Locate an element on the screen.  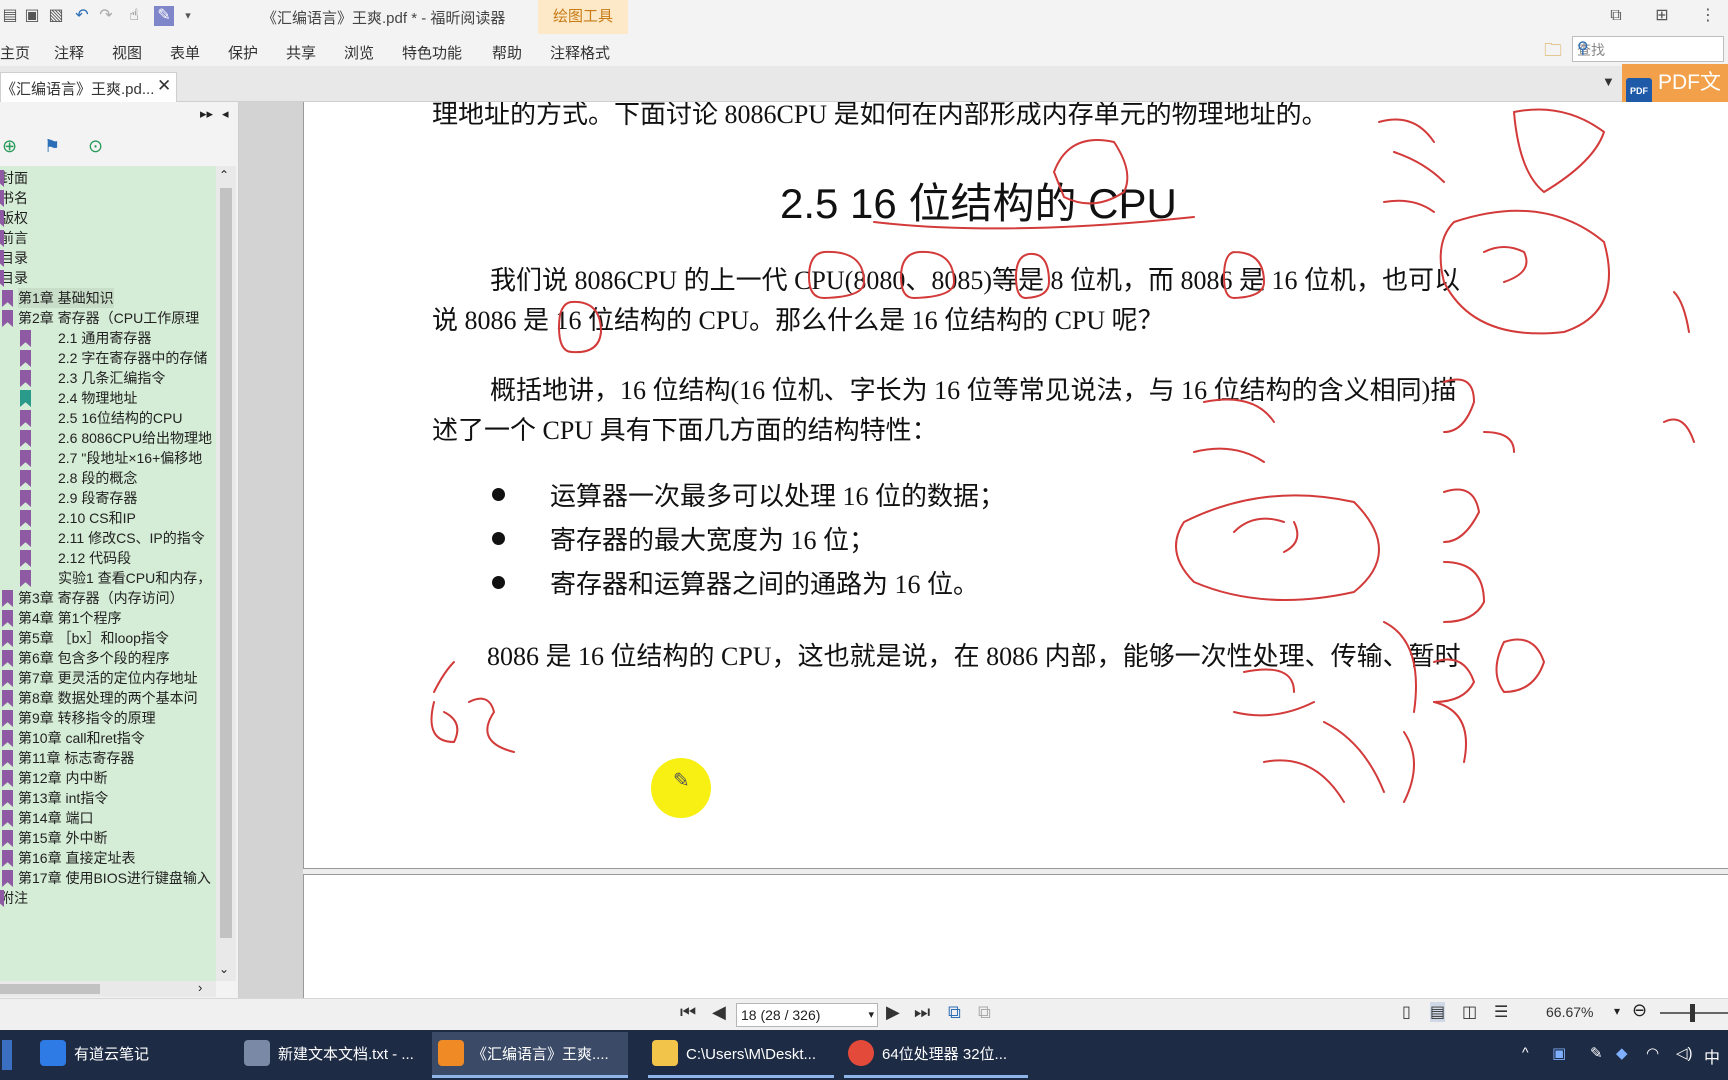
redo-icon: ↷ is located at coordinates (106, 16).